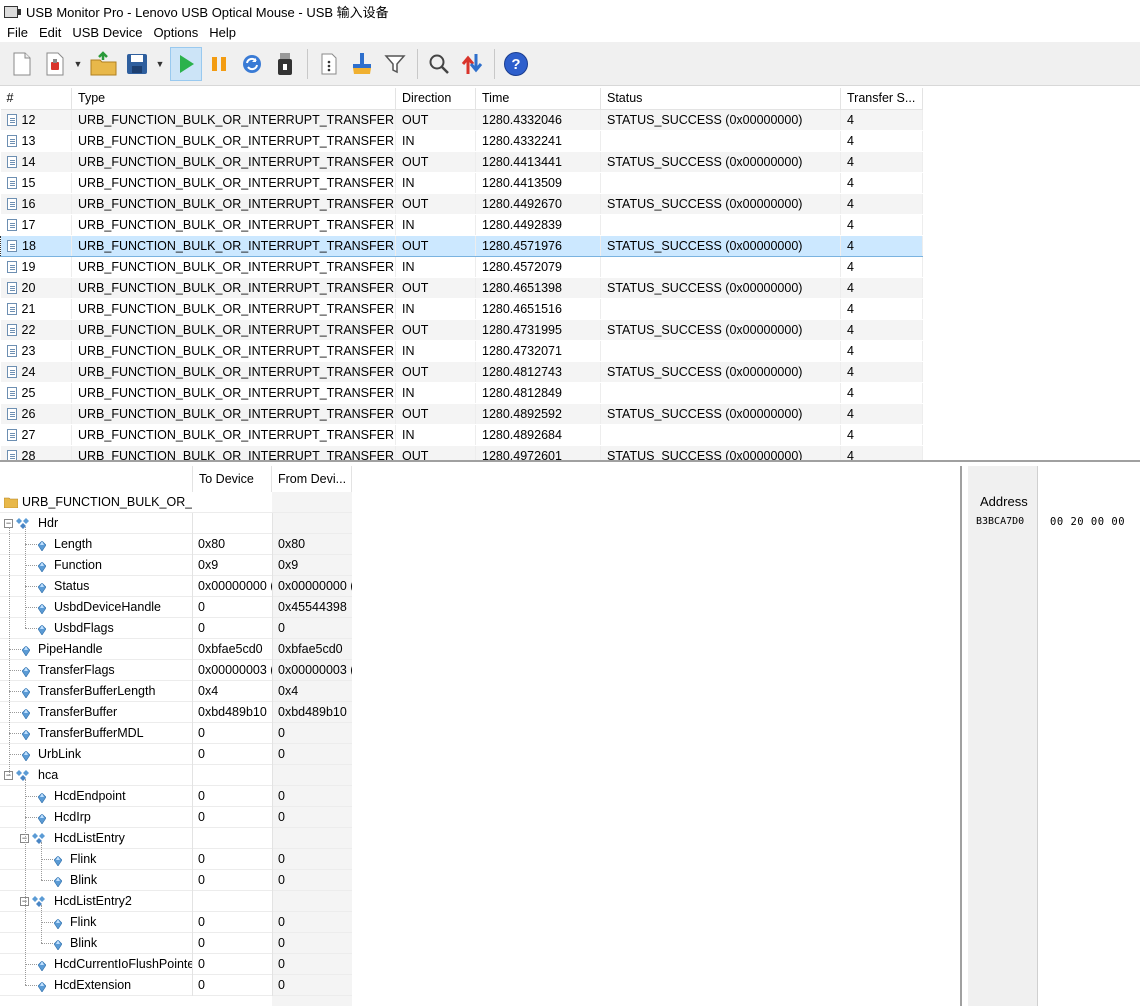  I want to click on transfer-number: 19, so click(28, 266).